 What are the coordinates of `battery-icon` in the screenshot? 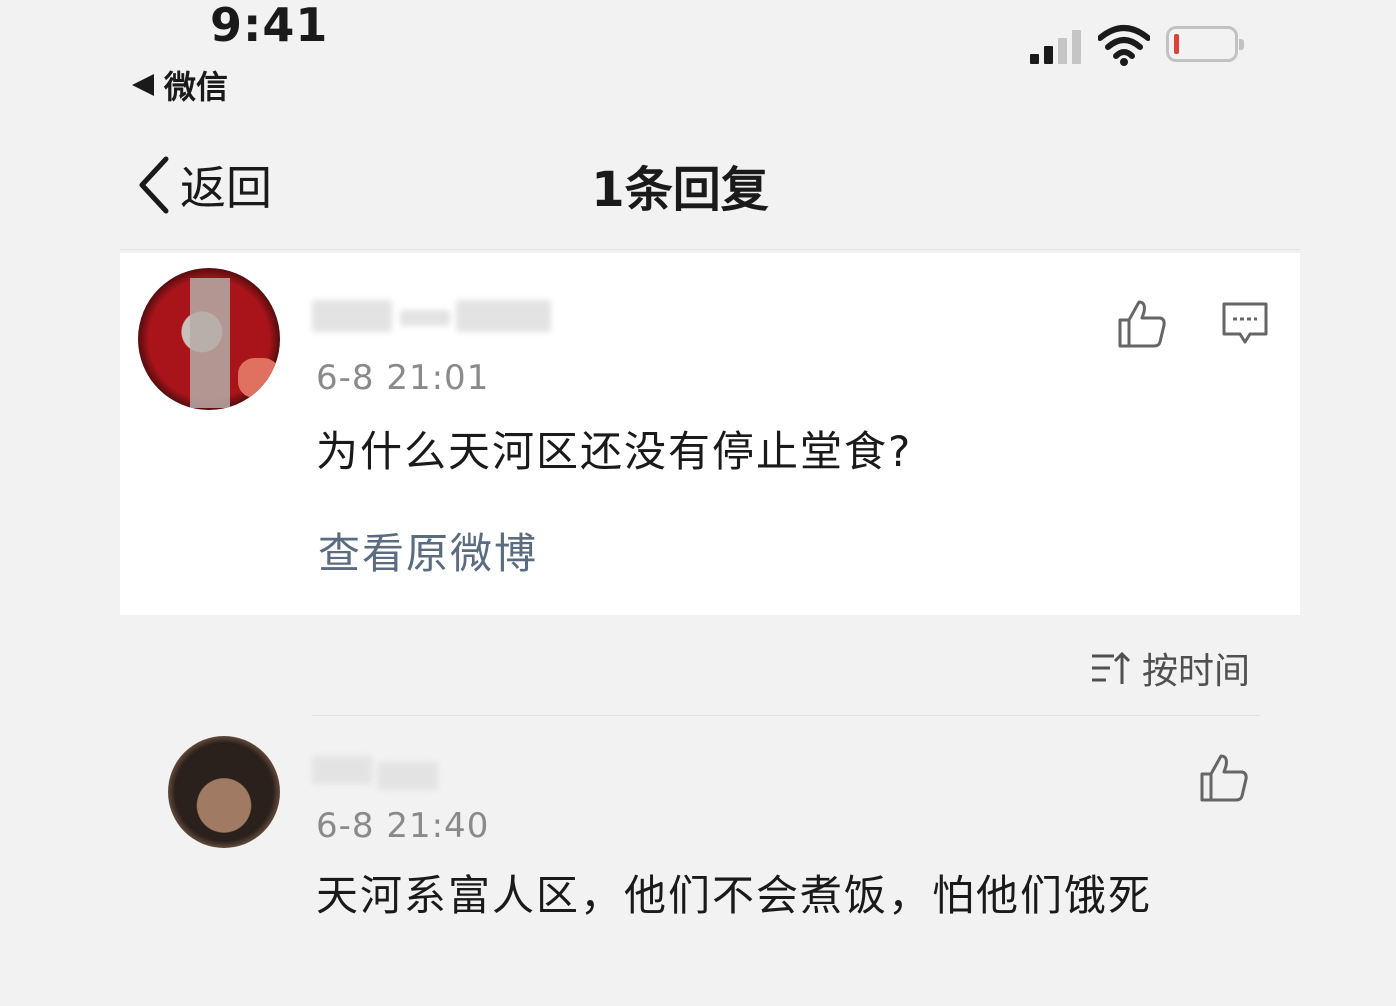 It's located at (1205, 44).